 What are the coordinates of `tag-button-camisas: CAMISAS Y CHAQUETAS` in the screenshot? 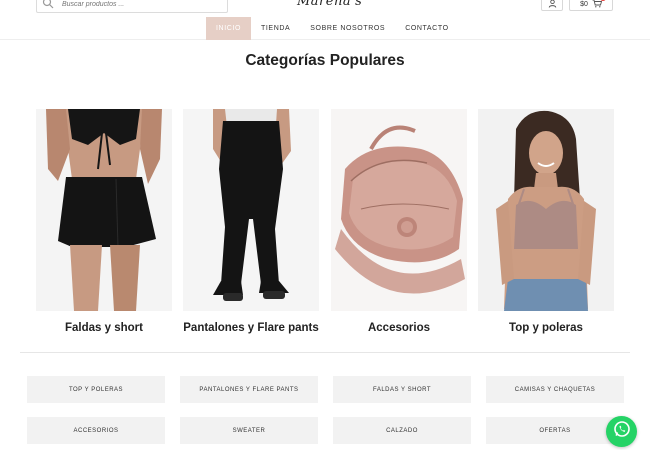 It's located at (555, 389).